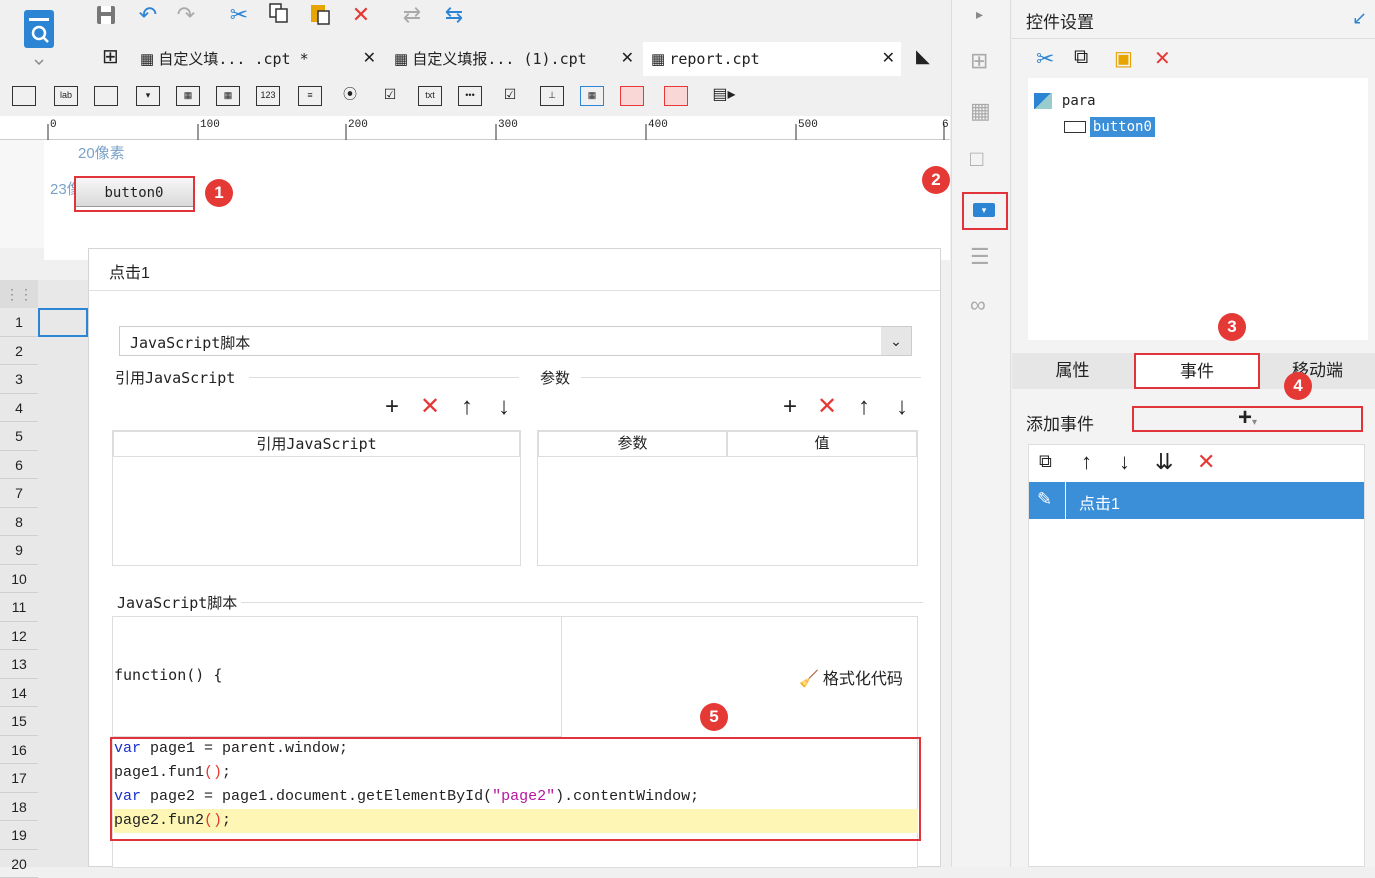 The image size is (1375, 878). What do you see at coordinates (19, 294) in the screenshot?
I see `corner-icon: ⋮⋮` at bounding box center [19, 294].